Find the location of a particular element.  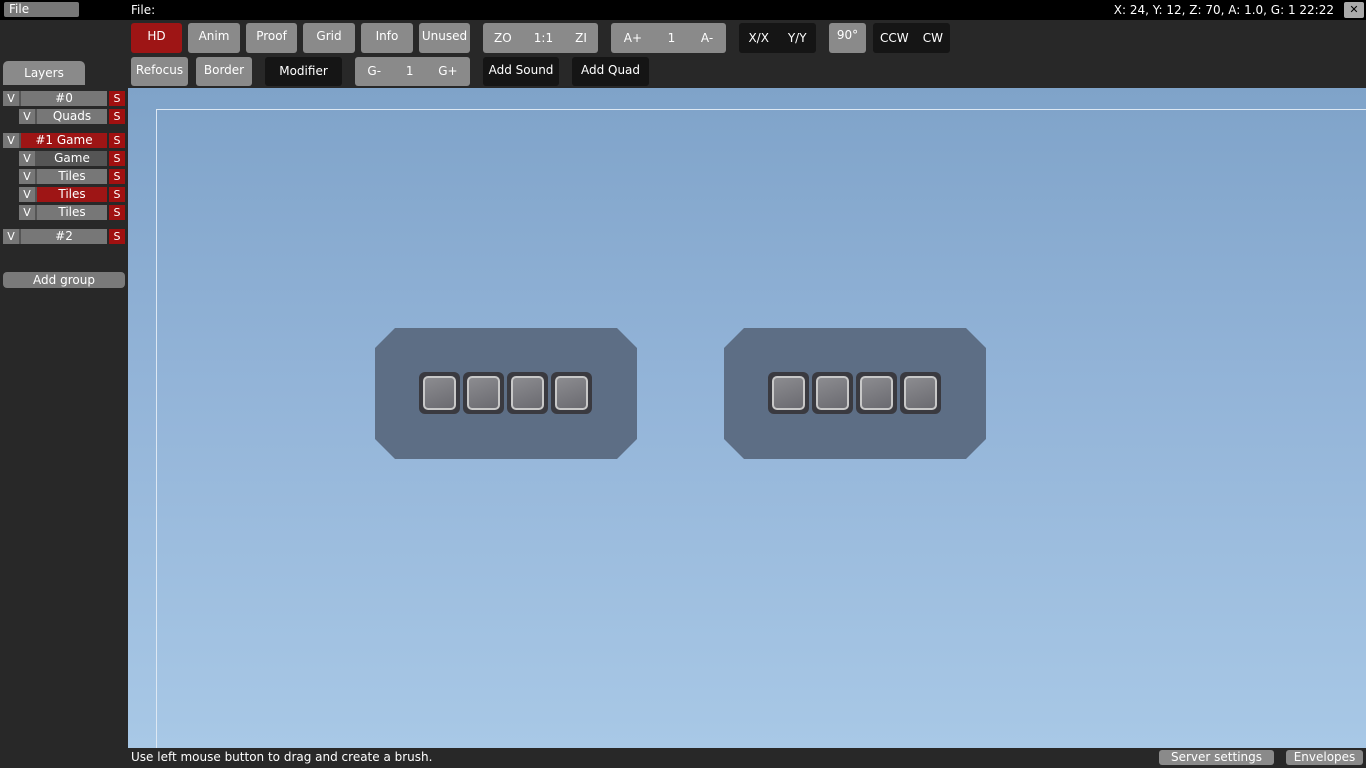

group-row-0: V #0 S is located at coordinates (64, 98).